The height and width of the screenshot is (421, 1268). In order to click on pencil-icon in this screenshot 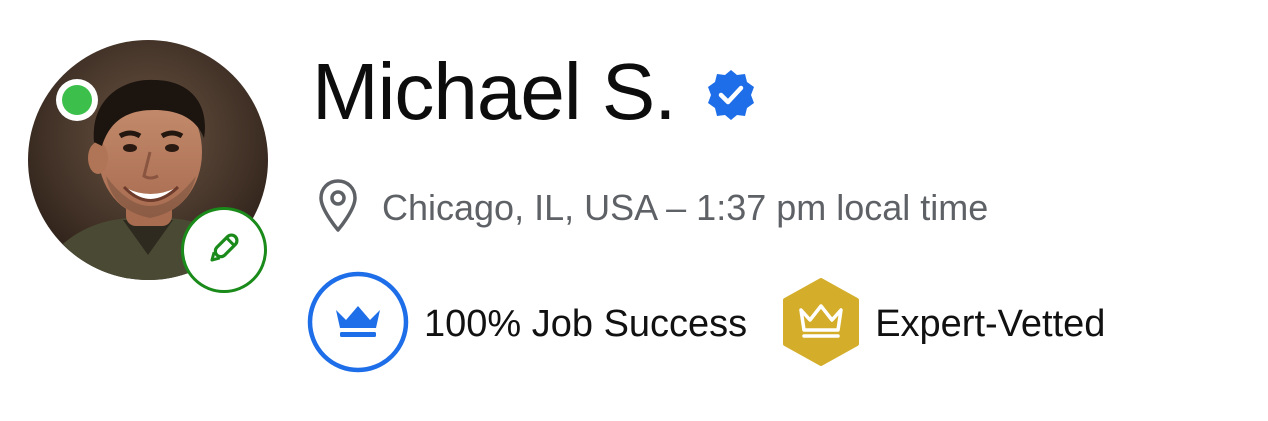, I will do `click(224, 250)`.